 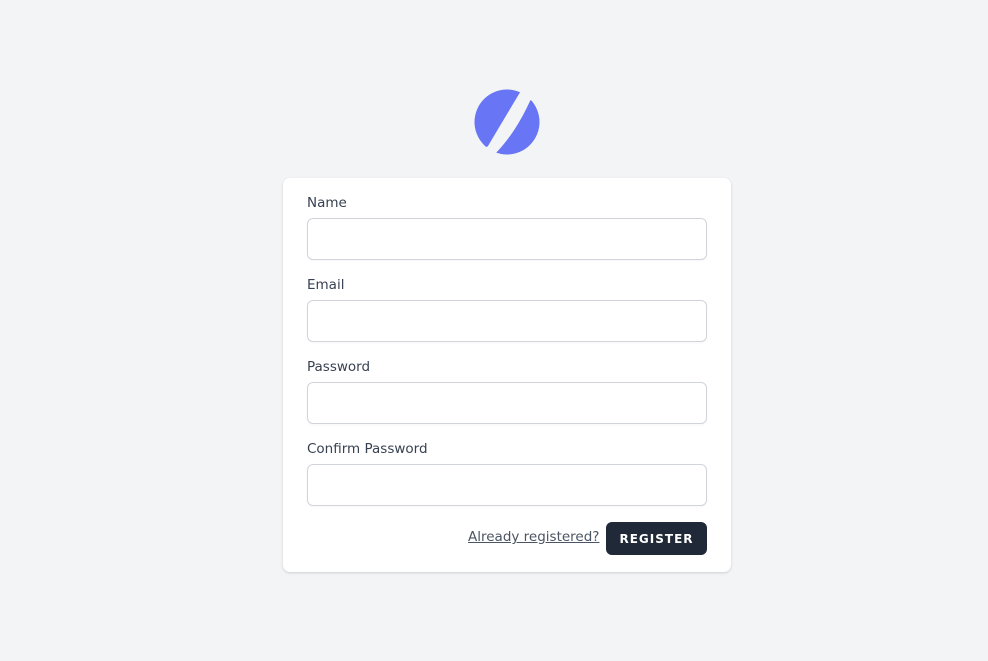 What do you see at coordinates (326, 285) in the screenshot?
I see `email-label: Email` at bounding box center [326, 285].